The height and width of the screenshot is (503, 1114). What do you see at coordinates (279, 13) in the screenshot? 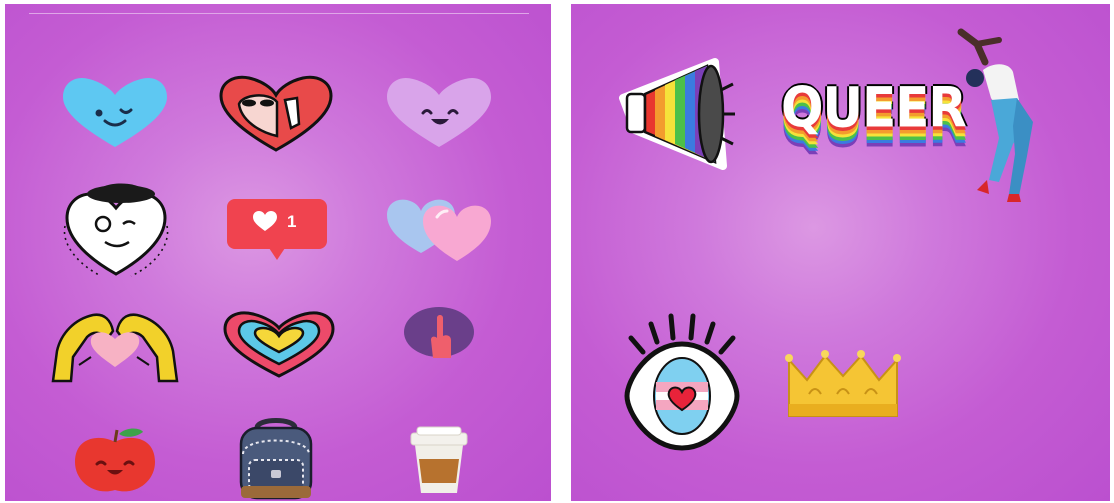
I see `drag-handle` at bounding box center [279, 13].